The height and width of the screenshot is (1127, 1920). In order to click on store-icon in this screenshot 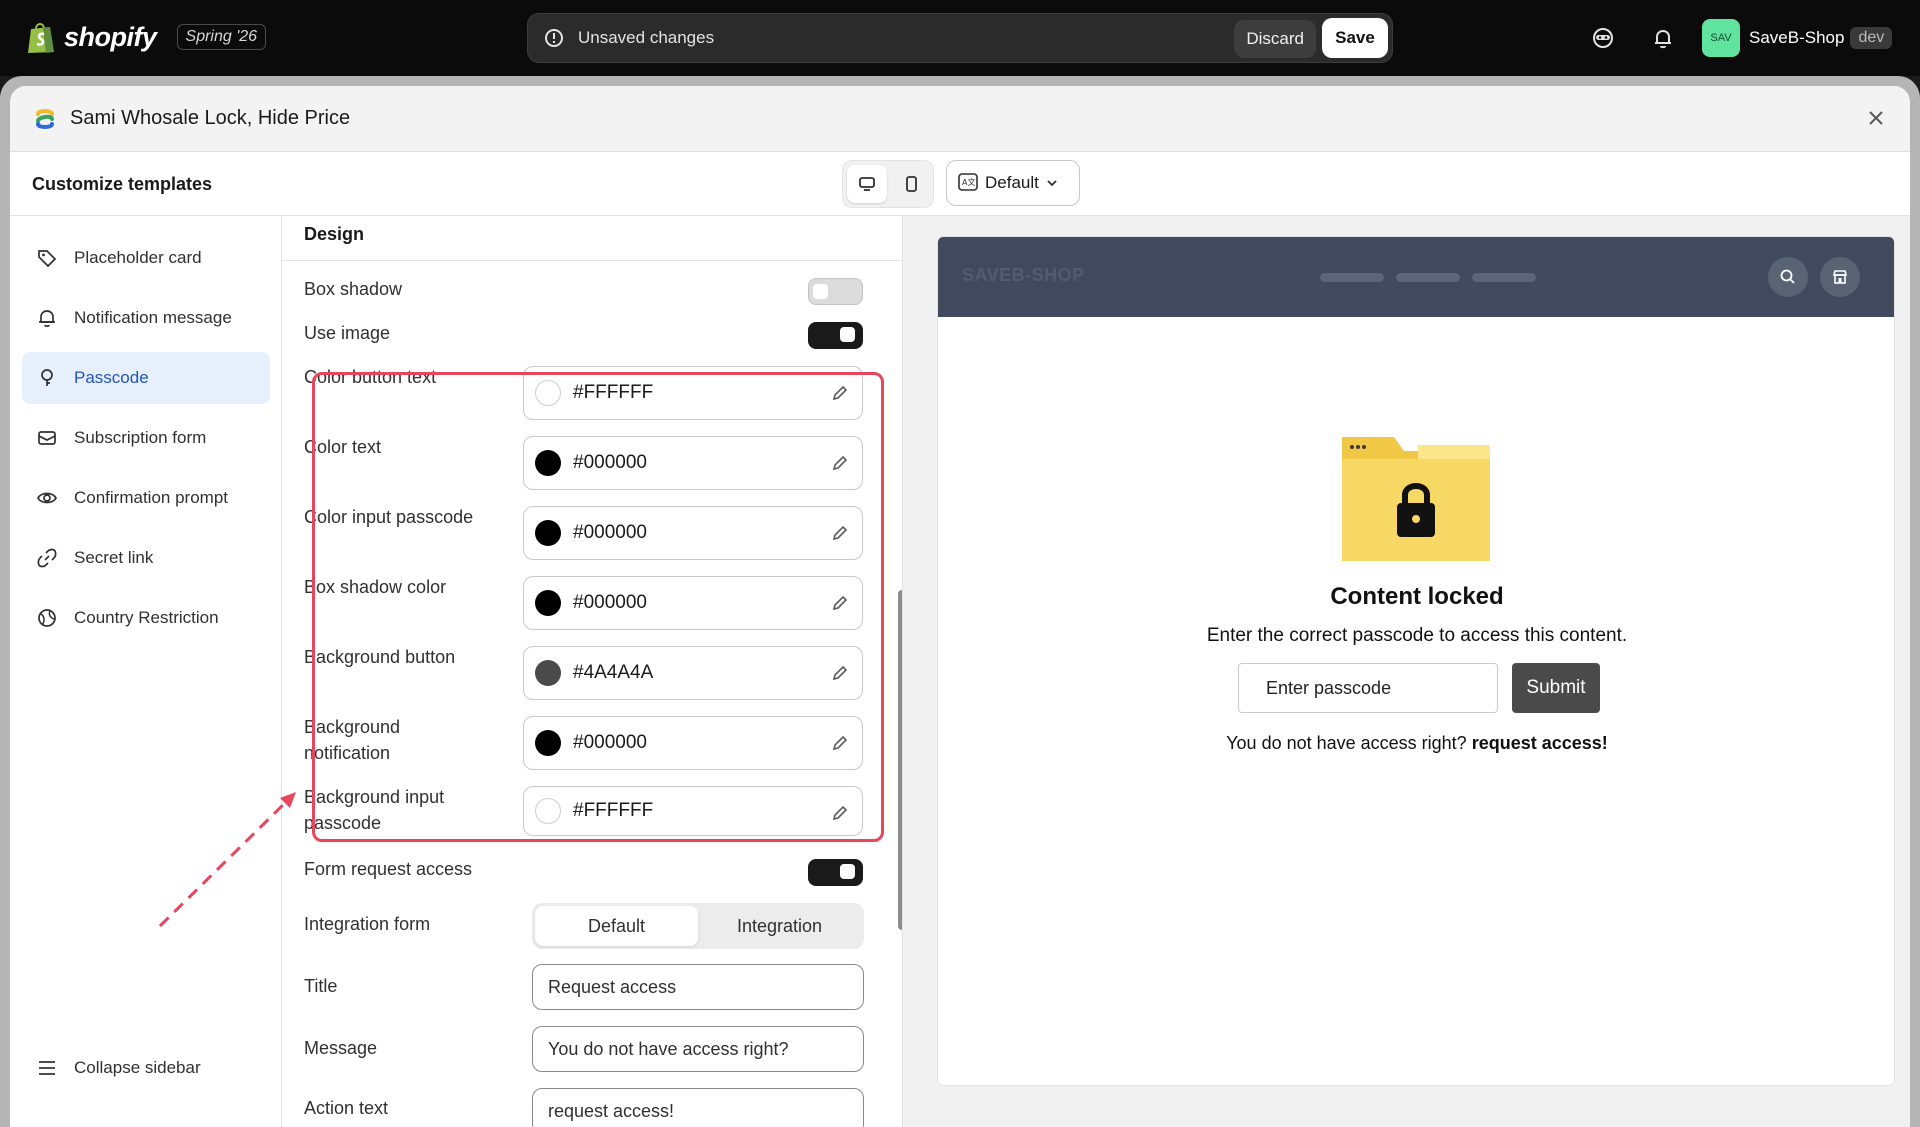, I will do `click(1840, 277)`.